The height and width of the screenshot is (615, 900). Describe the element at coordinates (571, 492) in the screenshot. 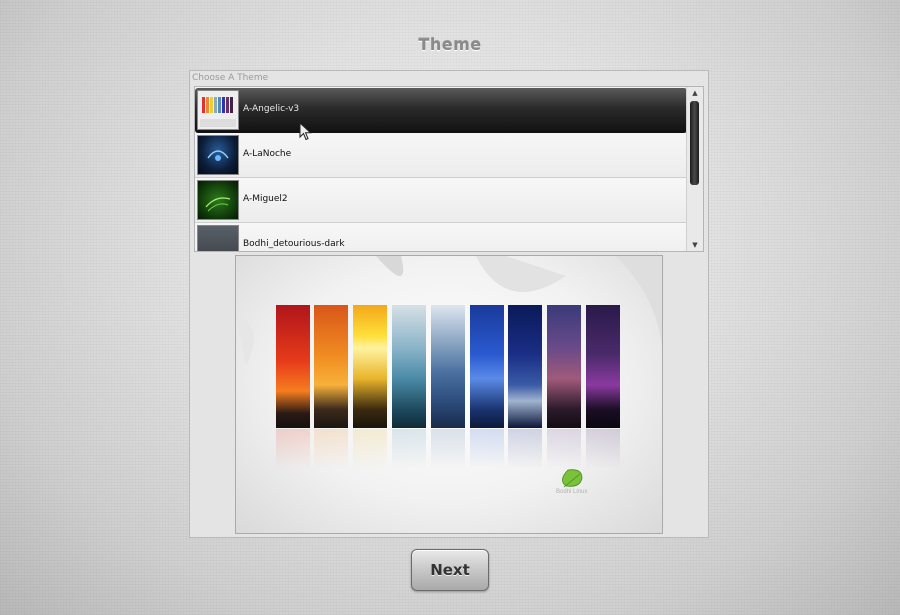

I see `svg-text: Bodhi Linux` at that location.